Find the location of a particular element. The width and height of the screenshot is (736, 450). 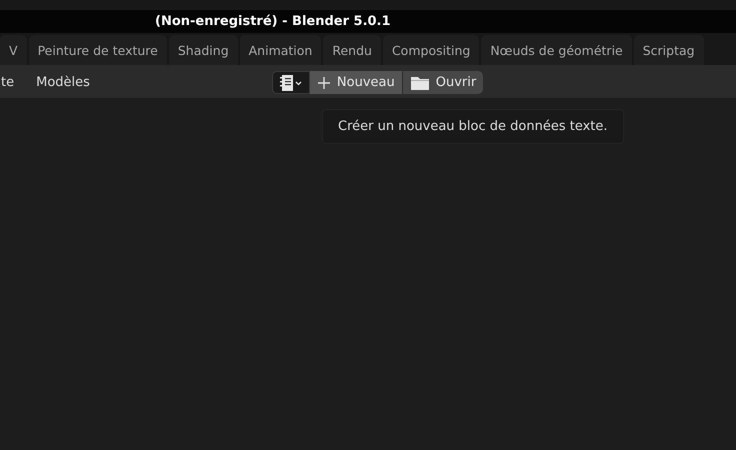

folder-icon is located at coordinates (420, 82).